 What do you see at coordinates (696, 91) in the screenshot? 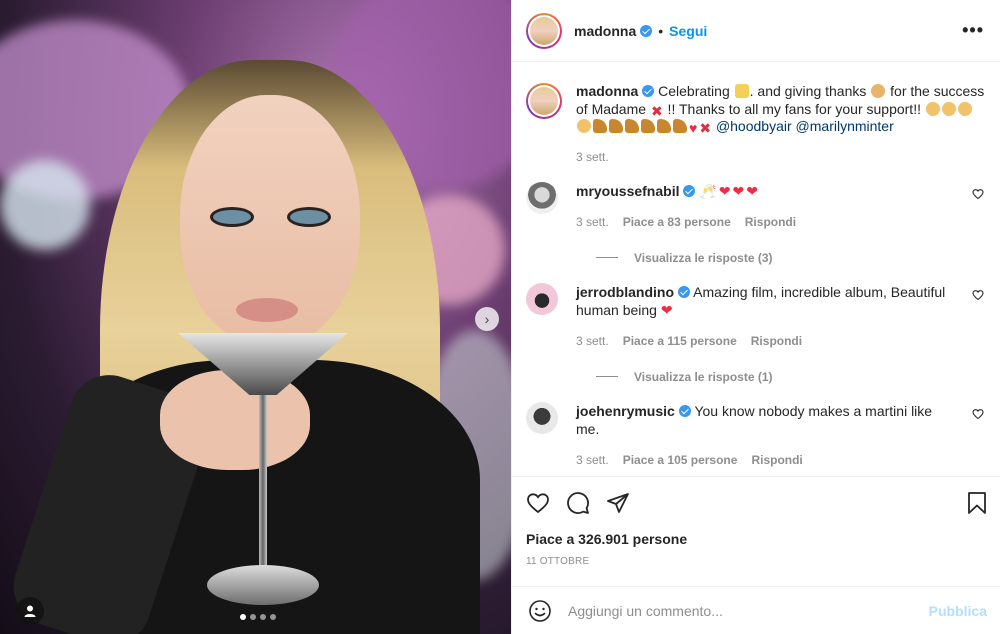
I see `caption-text-segment: Celebrating` at bounding box center [696, 91].